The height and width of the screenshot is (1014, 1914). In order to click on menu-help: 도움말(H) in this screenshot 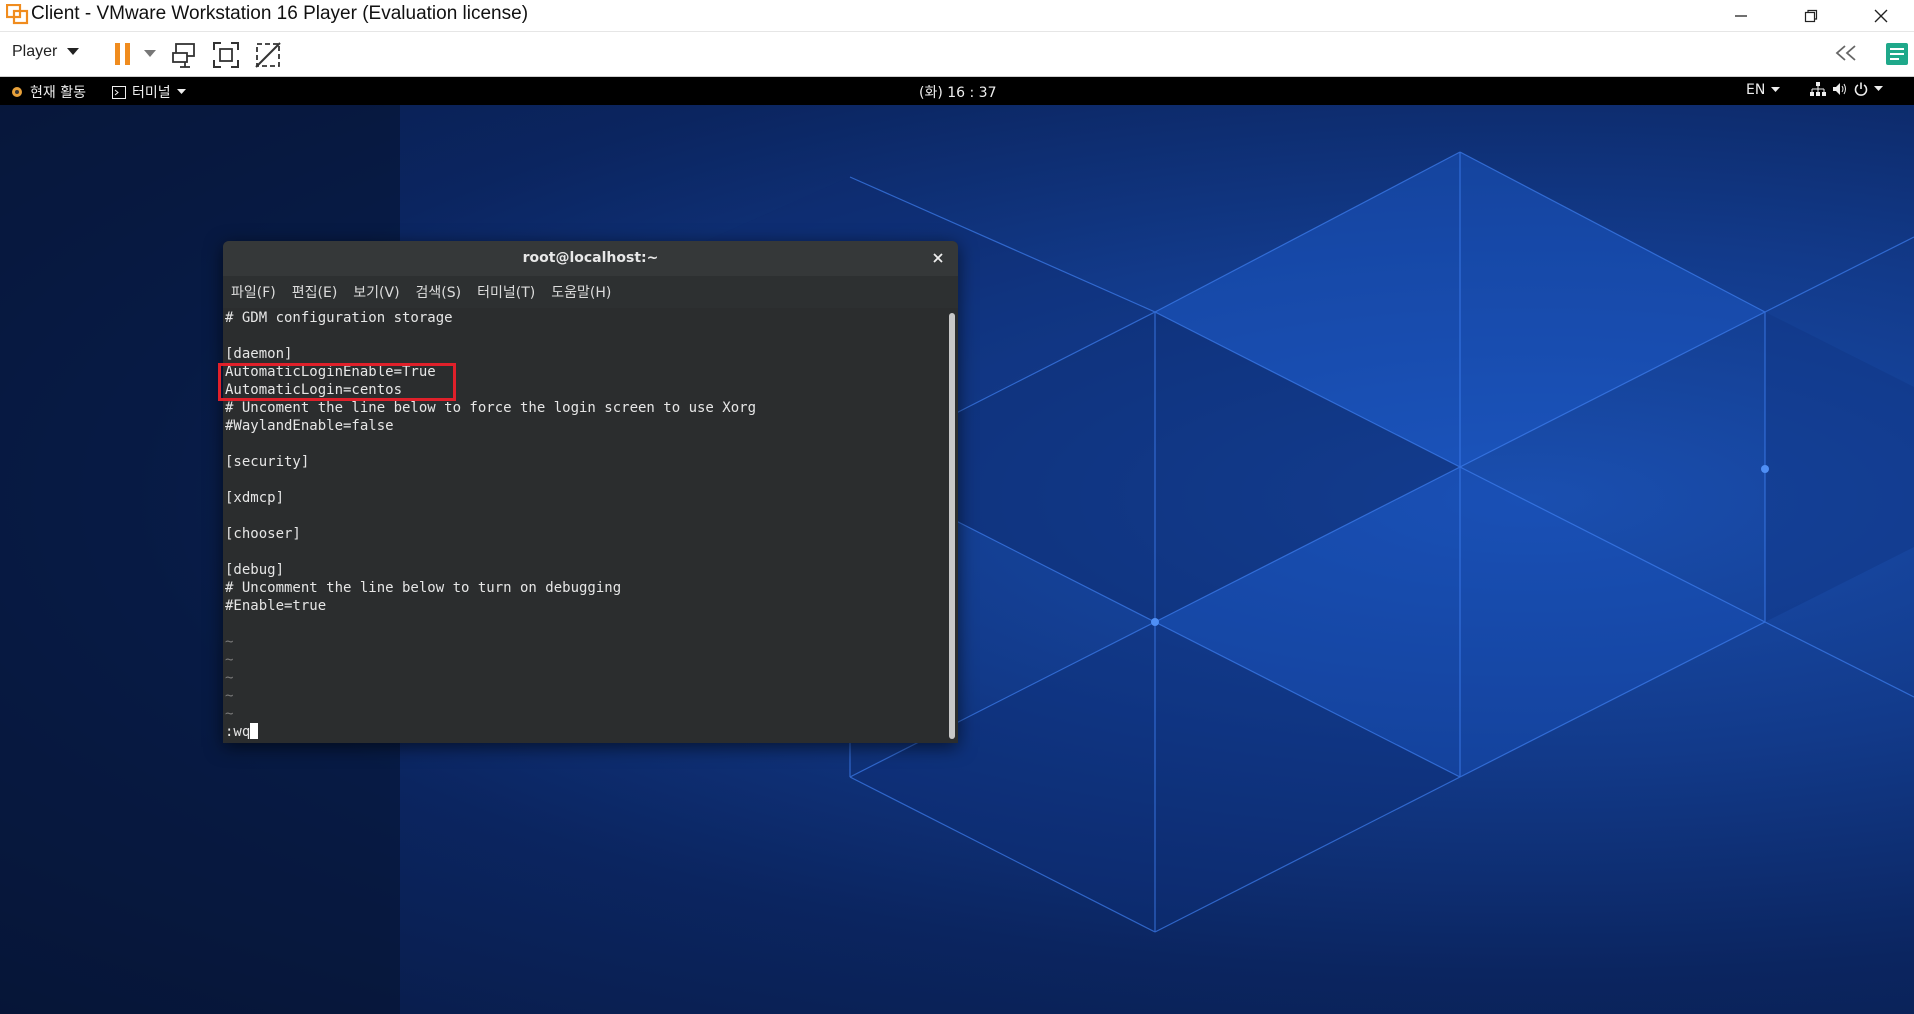, I will do `click(581, 292)`.